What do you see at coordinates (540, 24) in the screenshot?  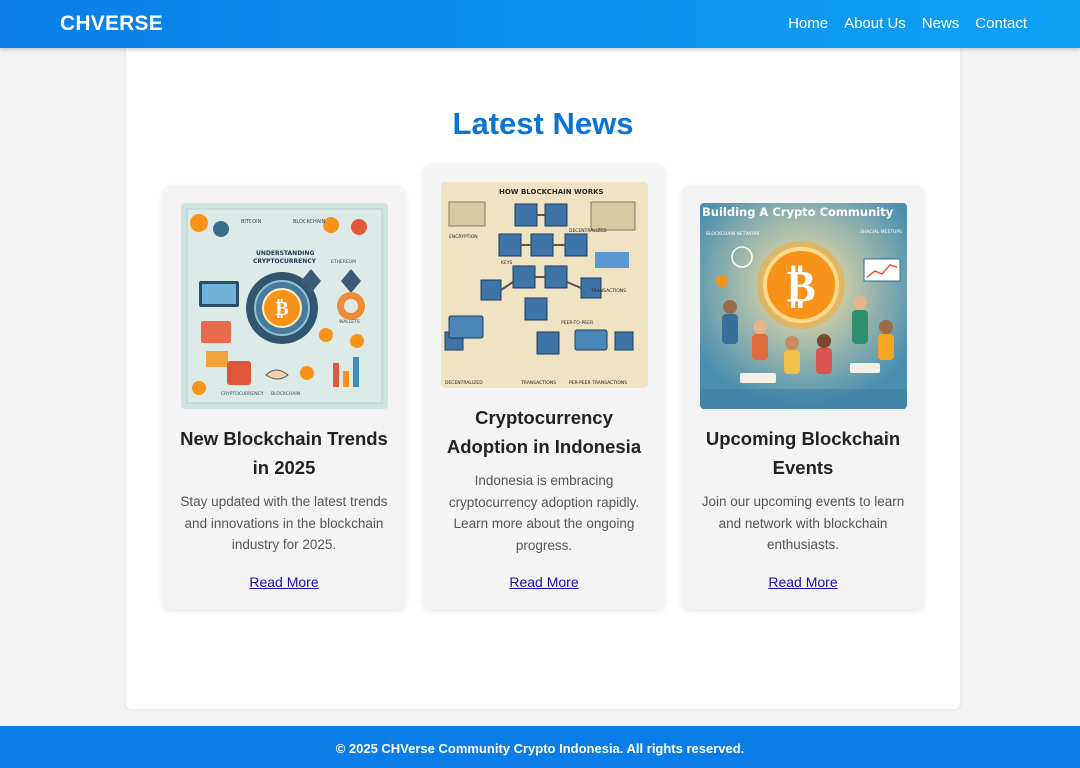 I see `top-navbar: CHVERSE Home About Us News Contact` at bounding box center [540, 24].